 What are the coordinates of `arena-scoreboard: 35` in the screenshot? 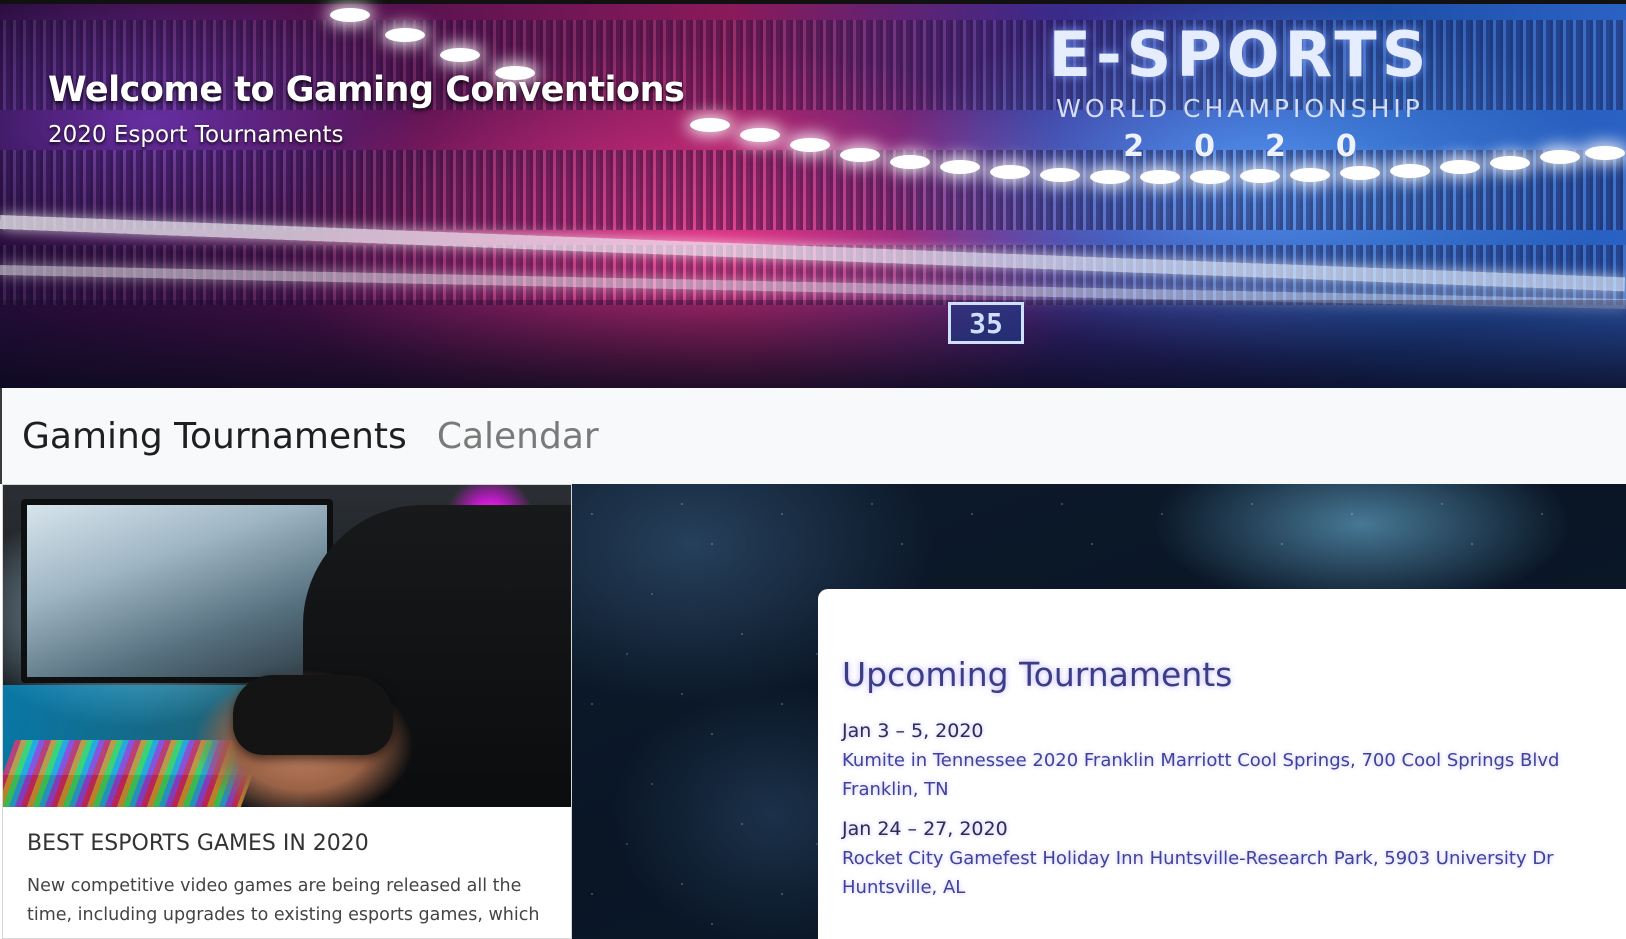 It's located at (986, 323).